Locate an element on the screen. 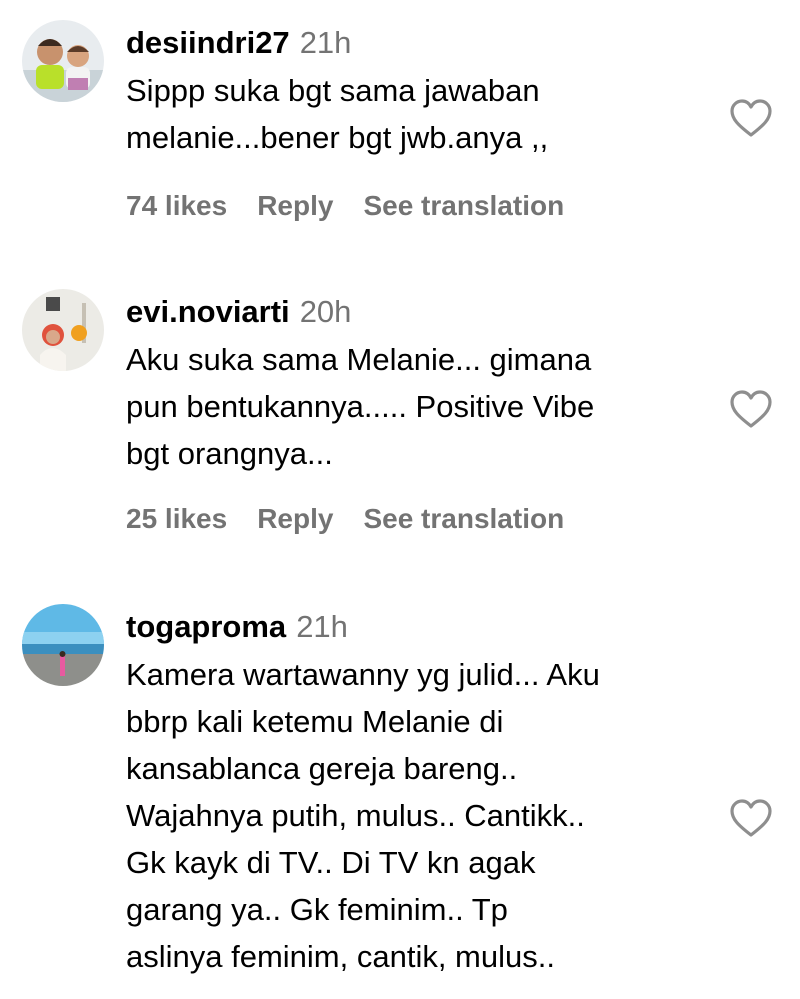 The height and width of the screenshot is (999, 800). comment-header: togaproma 21h is located at coordinates (237, 627).